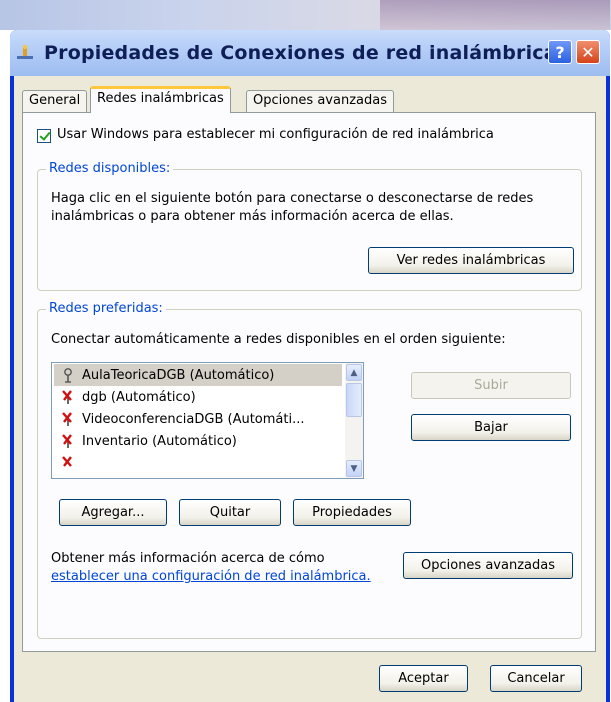  What do you see at coordinates (320, 101) in the screenshot?
I see `tab-advanced: Opciones avanzadas` at bounding box center [320, 101].